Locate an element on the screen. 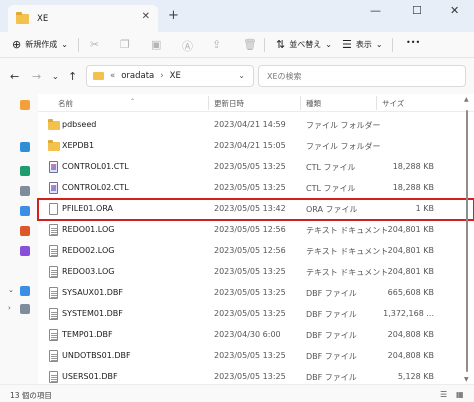  more-options-button: ••• is located at coordinates (411, 42).